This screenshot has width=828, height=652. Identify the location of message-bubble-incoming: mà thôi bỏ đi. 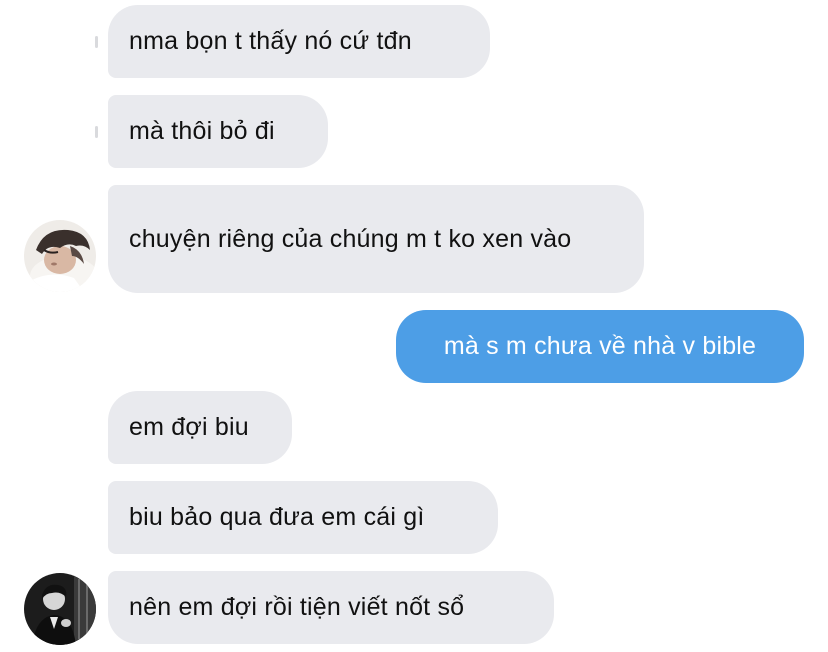
(218, 131).